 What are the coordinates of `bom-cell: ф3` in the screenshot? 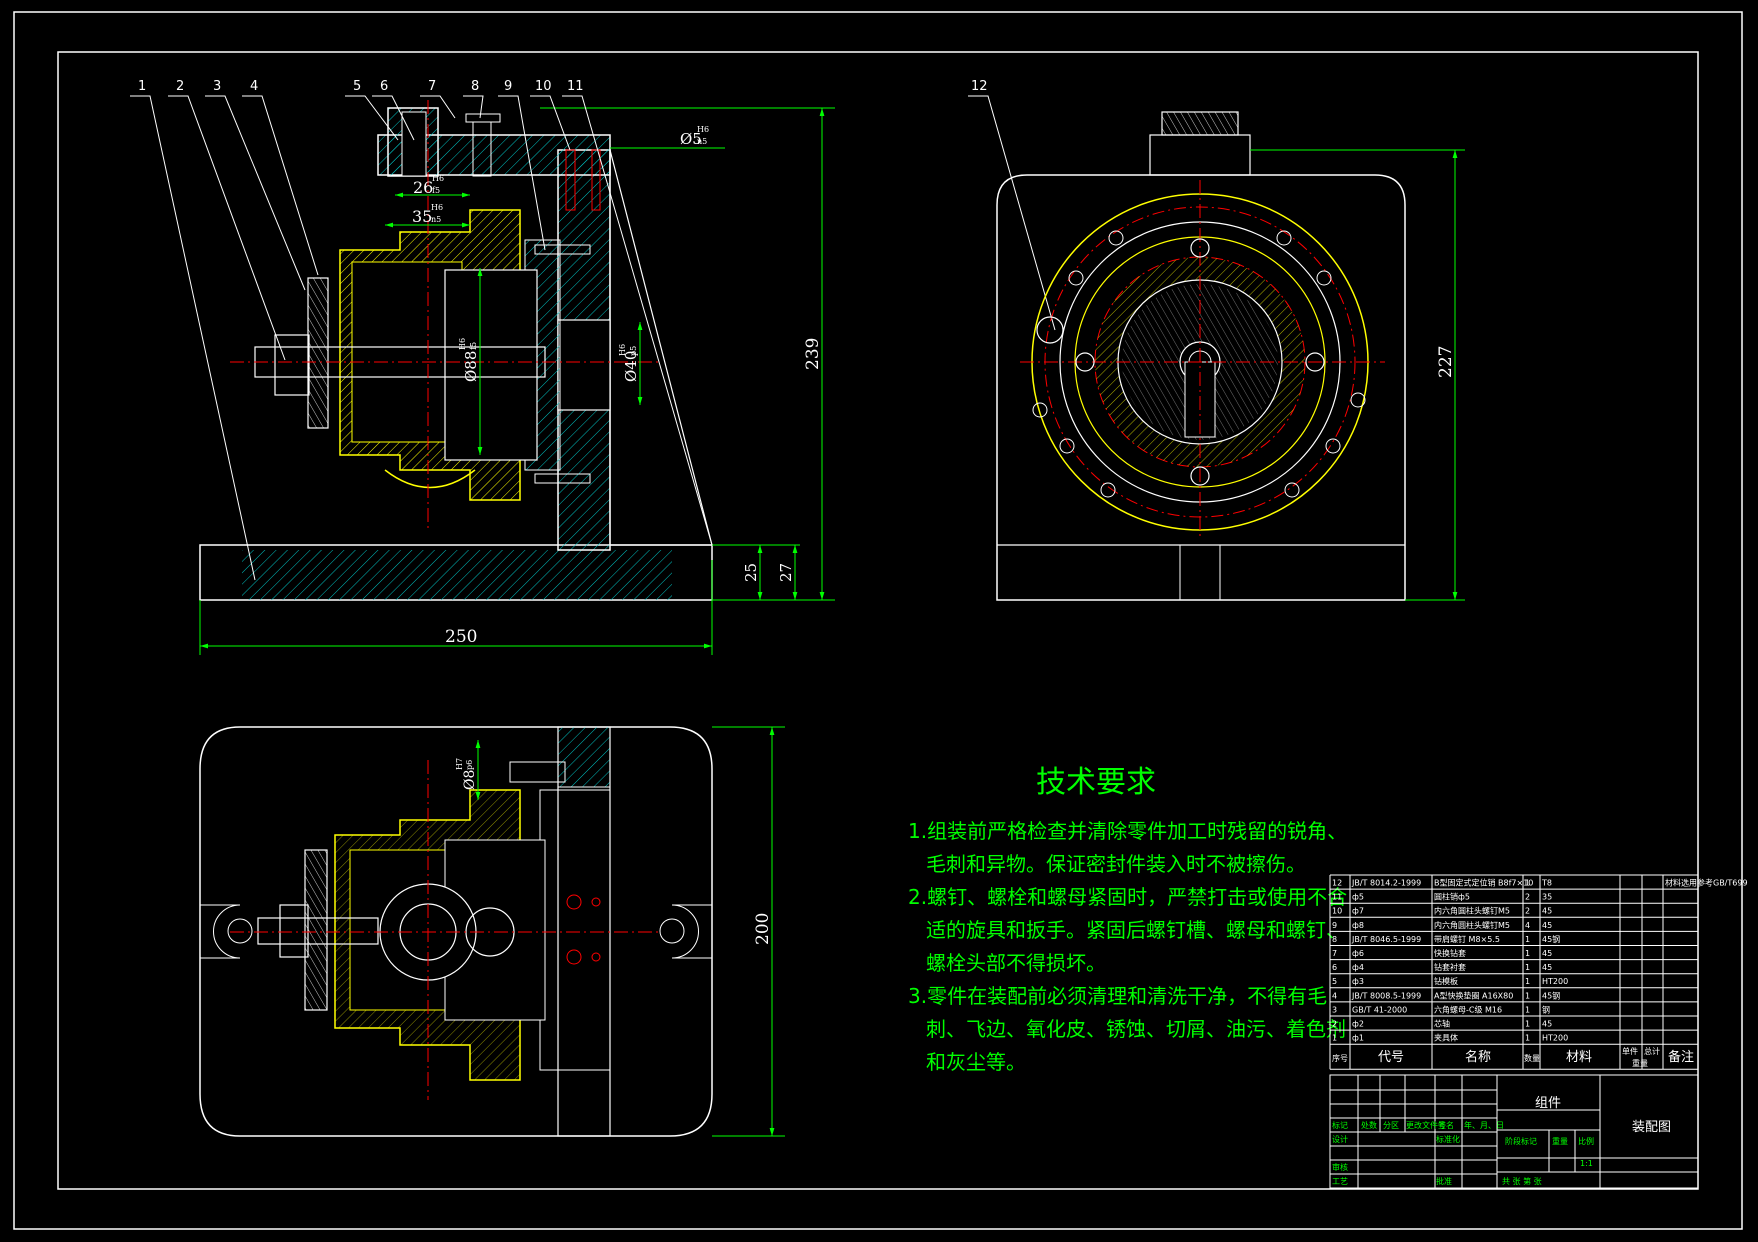 It's located at (1358, 981).